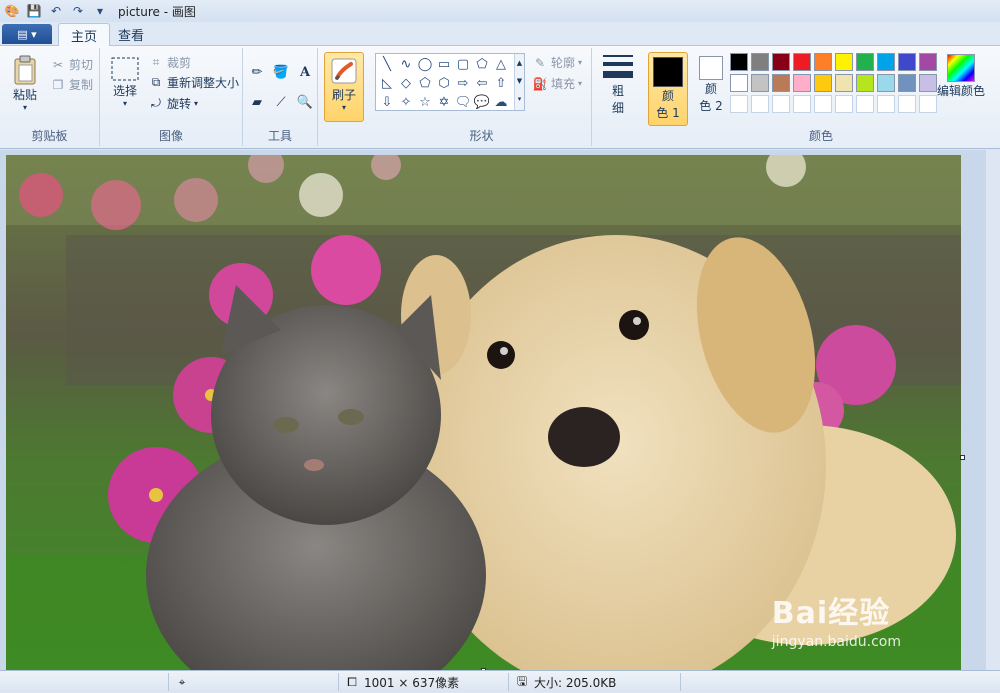 The height and width of the screenshot is (693, 1000). I want to click on text-tool-icon: A, so click(305, 72).